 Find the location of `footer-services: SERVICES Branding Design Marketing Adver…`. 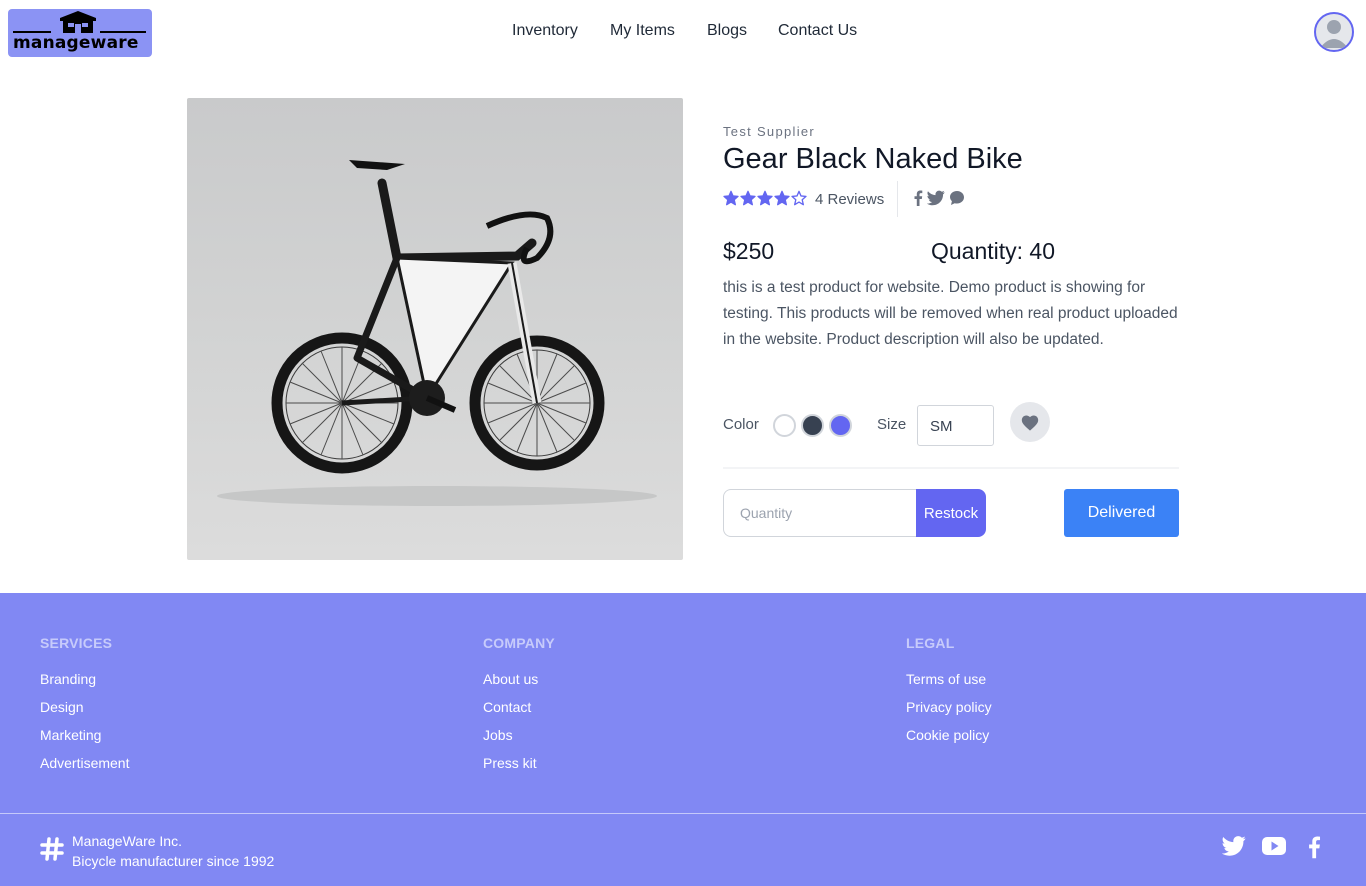

footer-services: SERVICES Branding Design Marketing Adver… is located at coordinates (84, 709).